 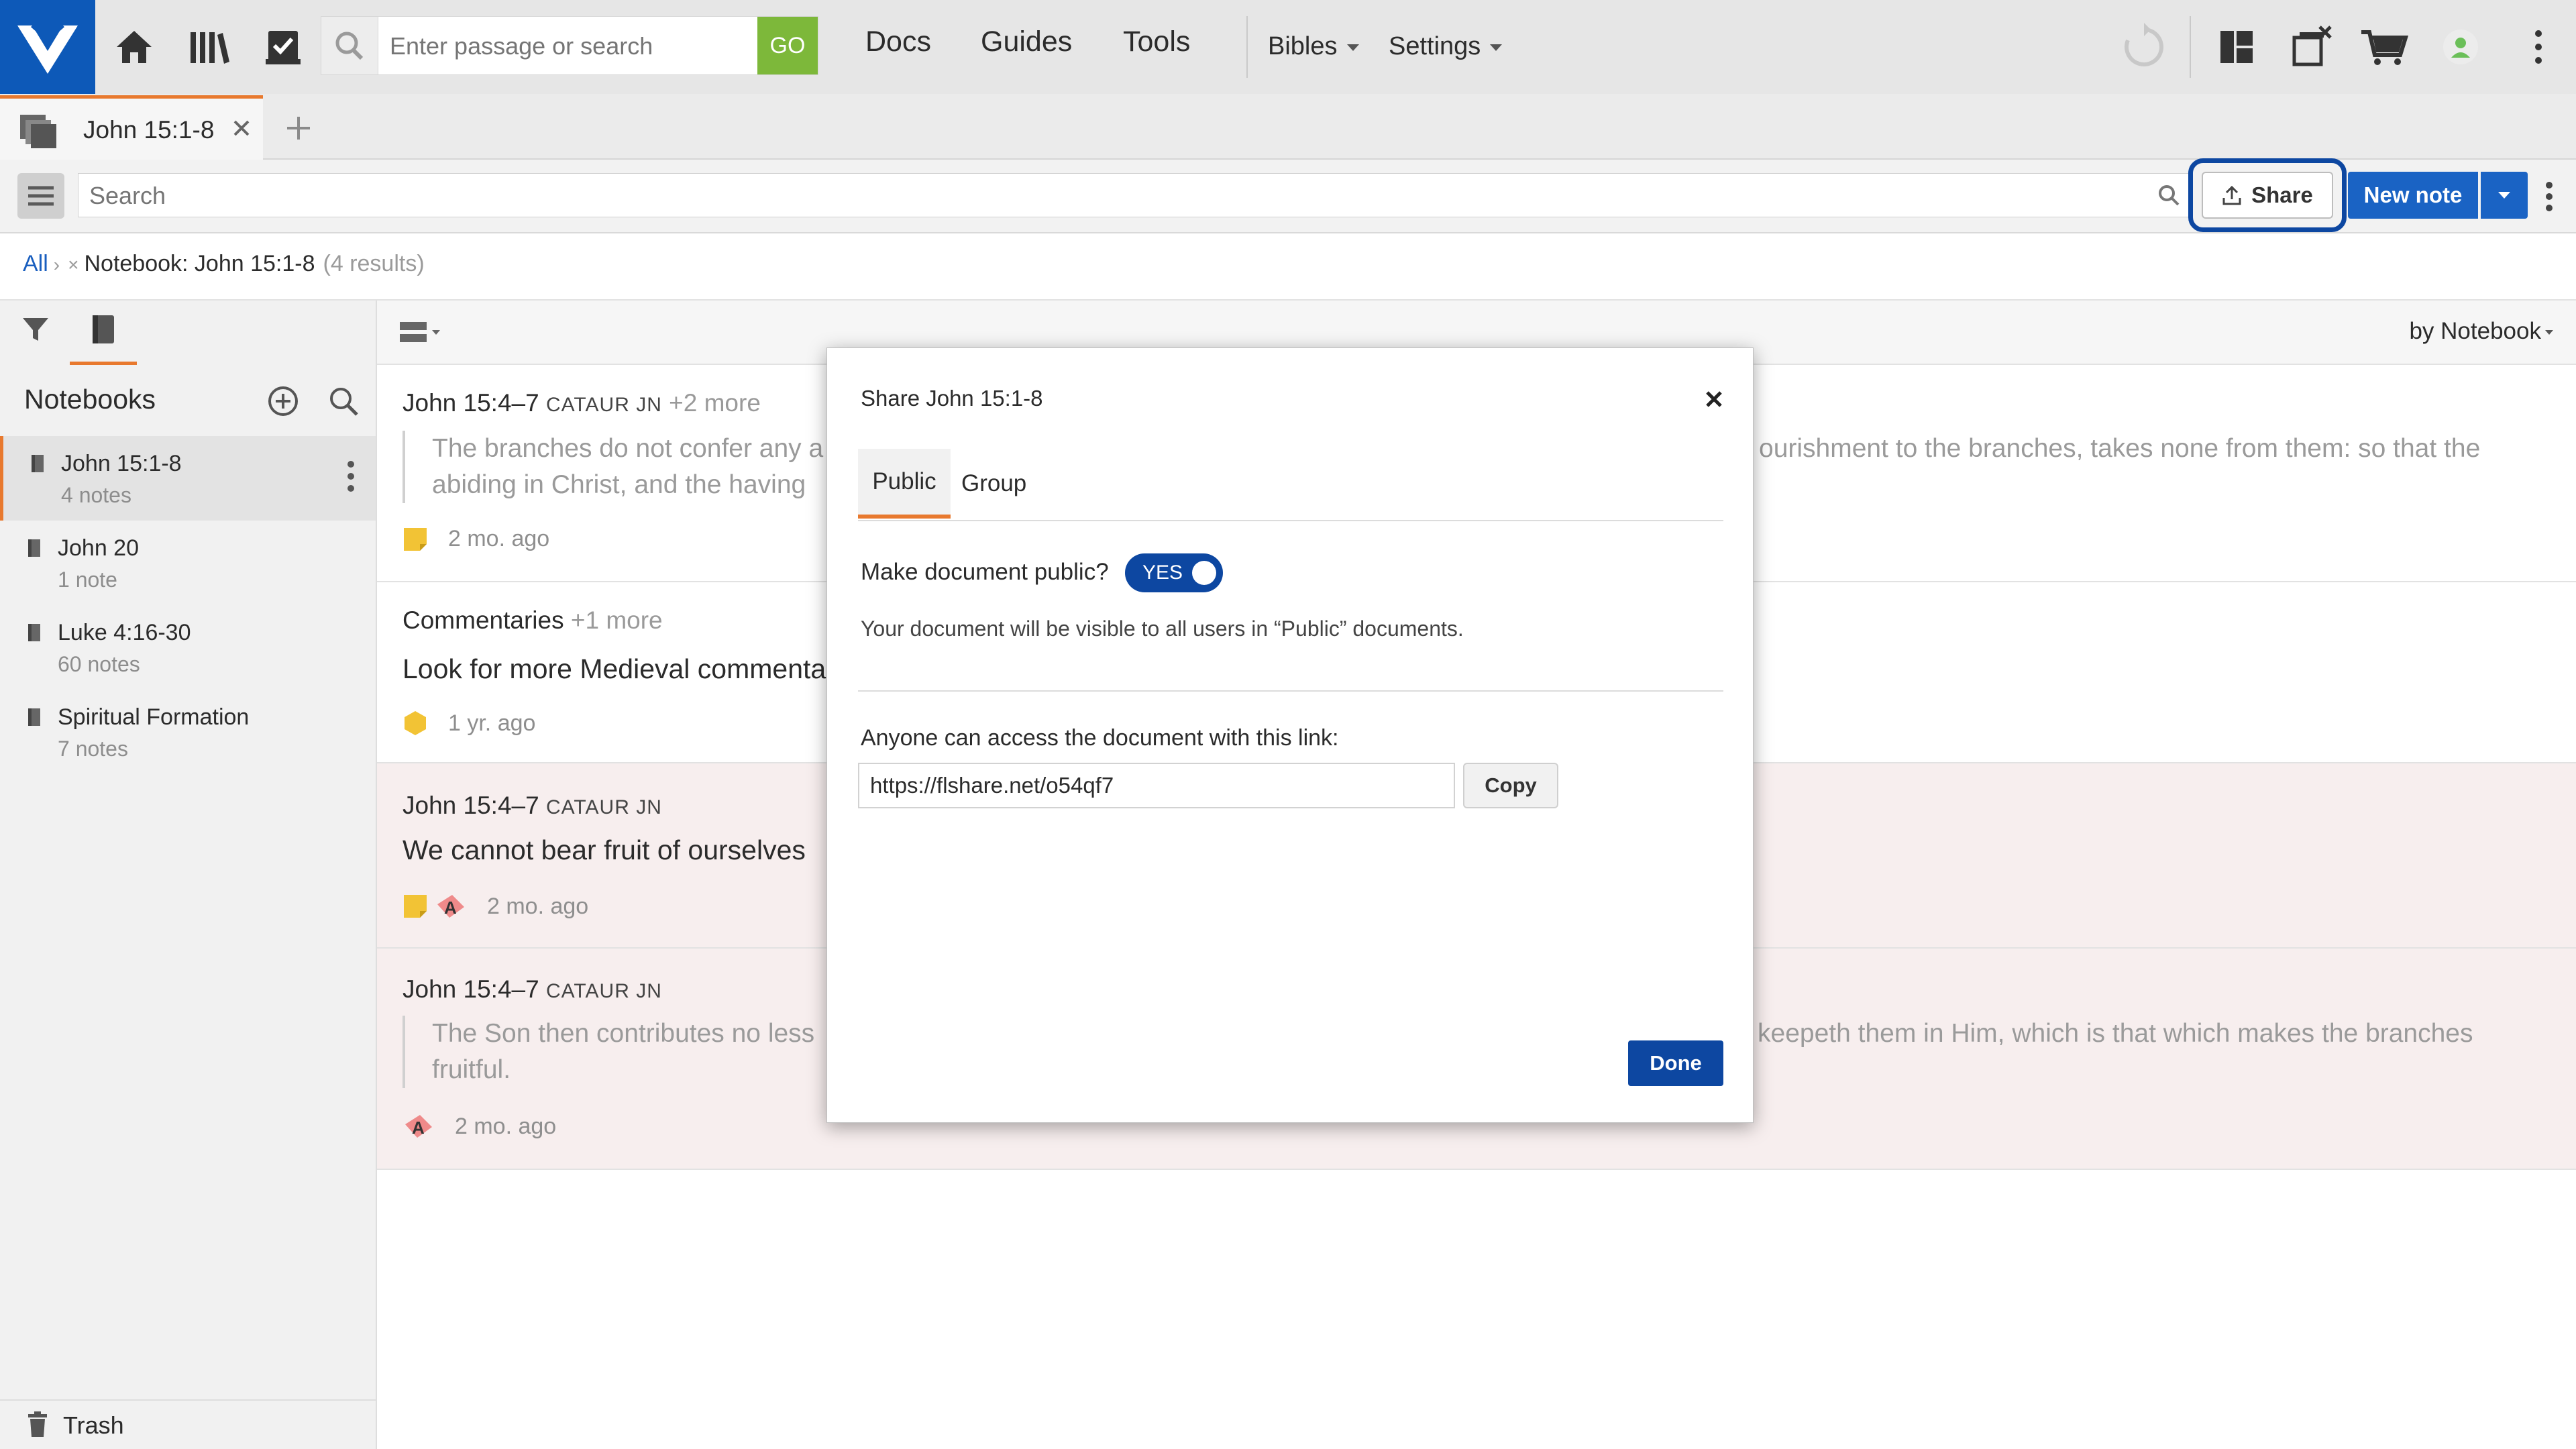 I want to click on go-button: GO, so click(x=787, y=45).